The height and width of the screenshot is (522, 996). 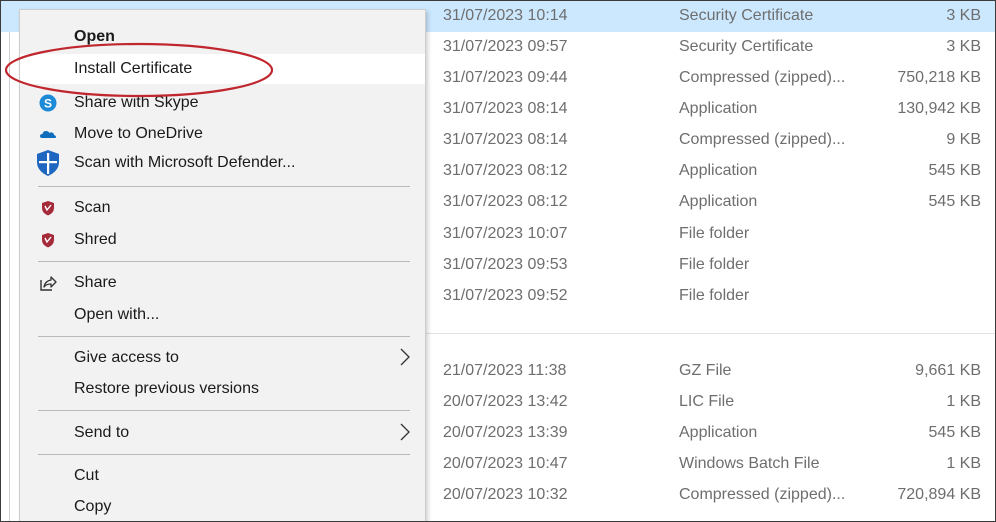 I want to click on menu-item-label: Send to, so click(x=102, y=432).